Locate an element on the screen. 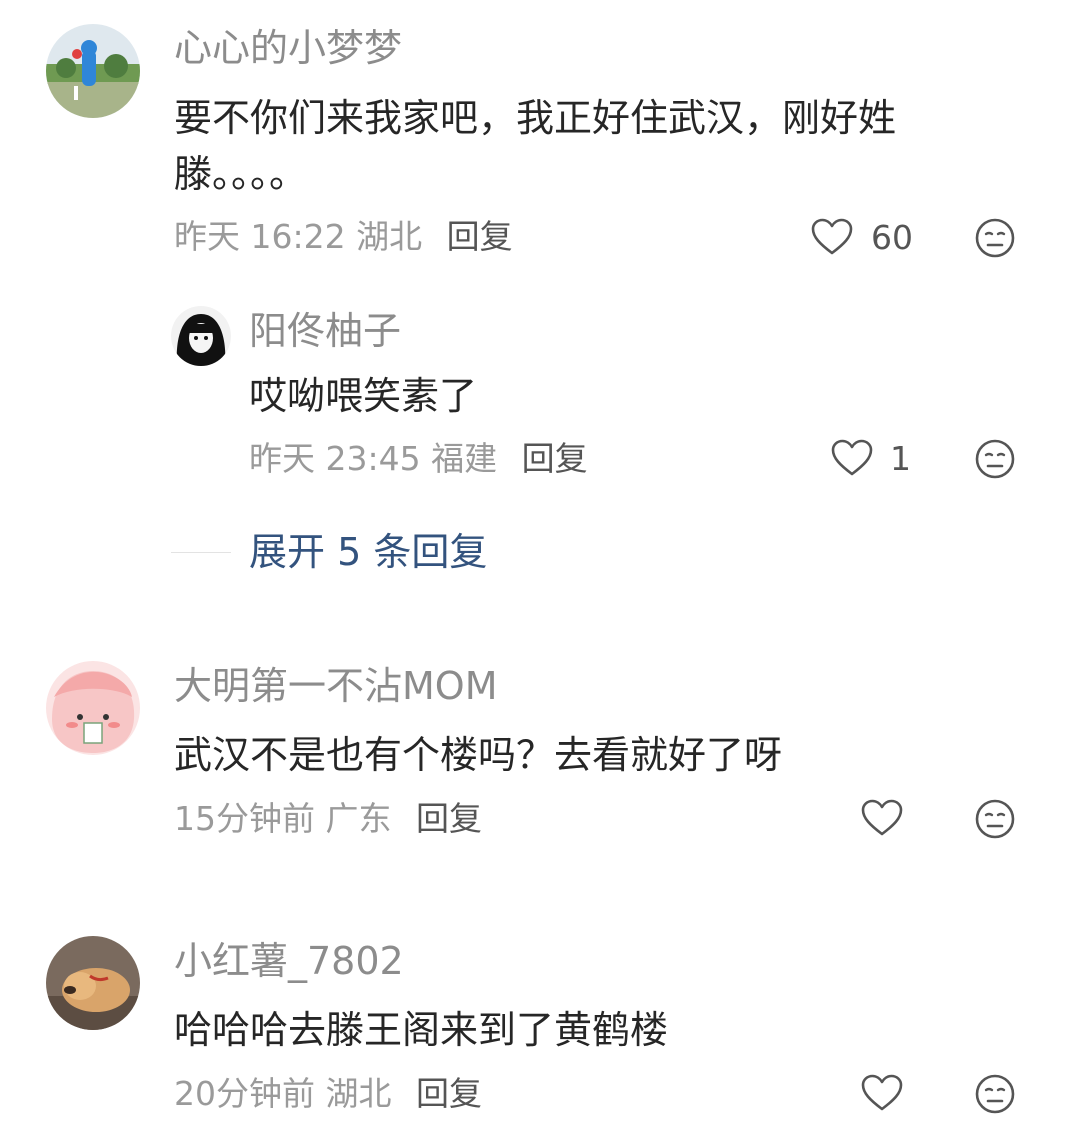  comment-meta: 20分钟前 湖北 回复 is located at coordinates (328, 1093).